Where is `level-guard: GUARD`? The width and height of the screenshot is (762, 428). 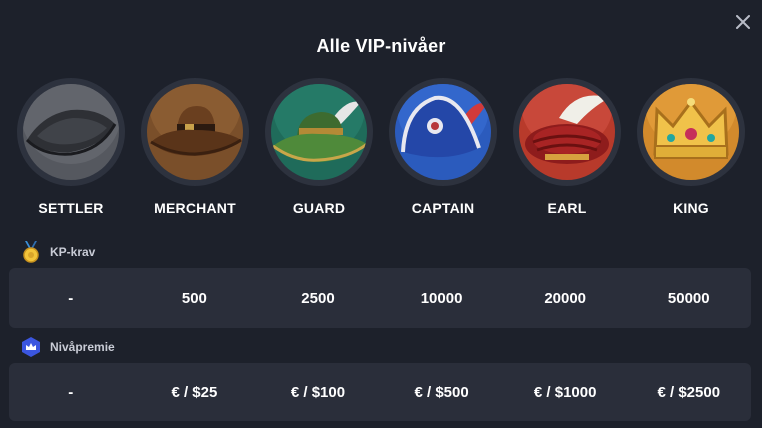
level-guard: GUARD is located at coordinates (319, 147).